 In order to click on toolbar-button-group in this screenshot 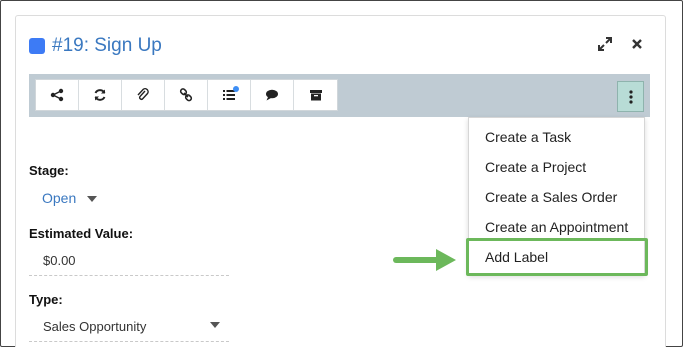, I will do `click(186, 95)`.